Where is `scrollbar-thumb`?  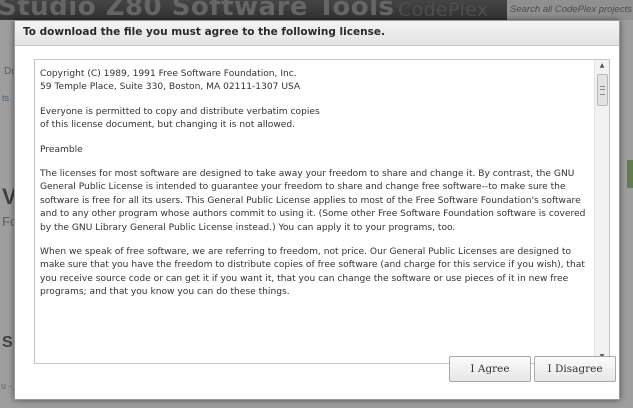
scrollbar-thumb is located at coordinates (602, 90).